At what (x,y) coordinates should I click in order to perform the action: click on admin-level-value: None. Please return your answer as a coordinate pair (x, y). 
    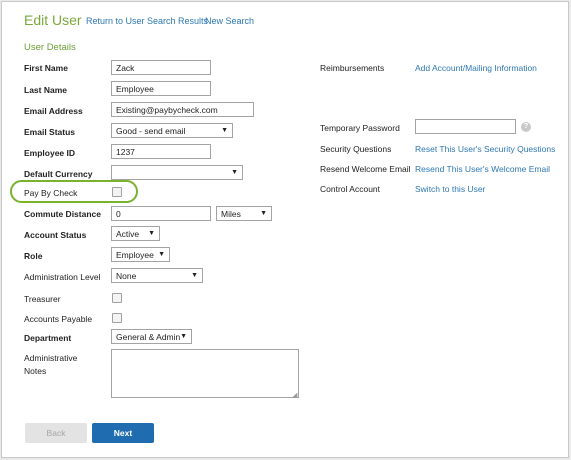
    Looking at the image, I should click on (126, 276).